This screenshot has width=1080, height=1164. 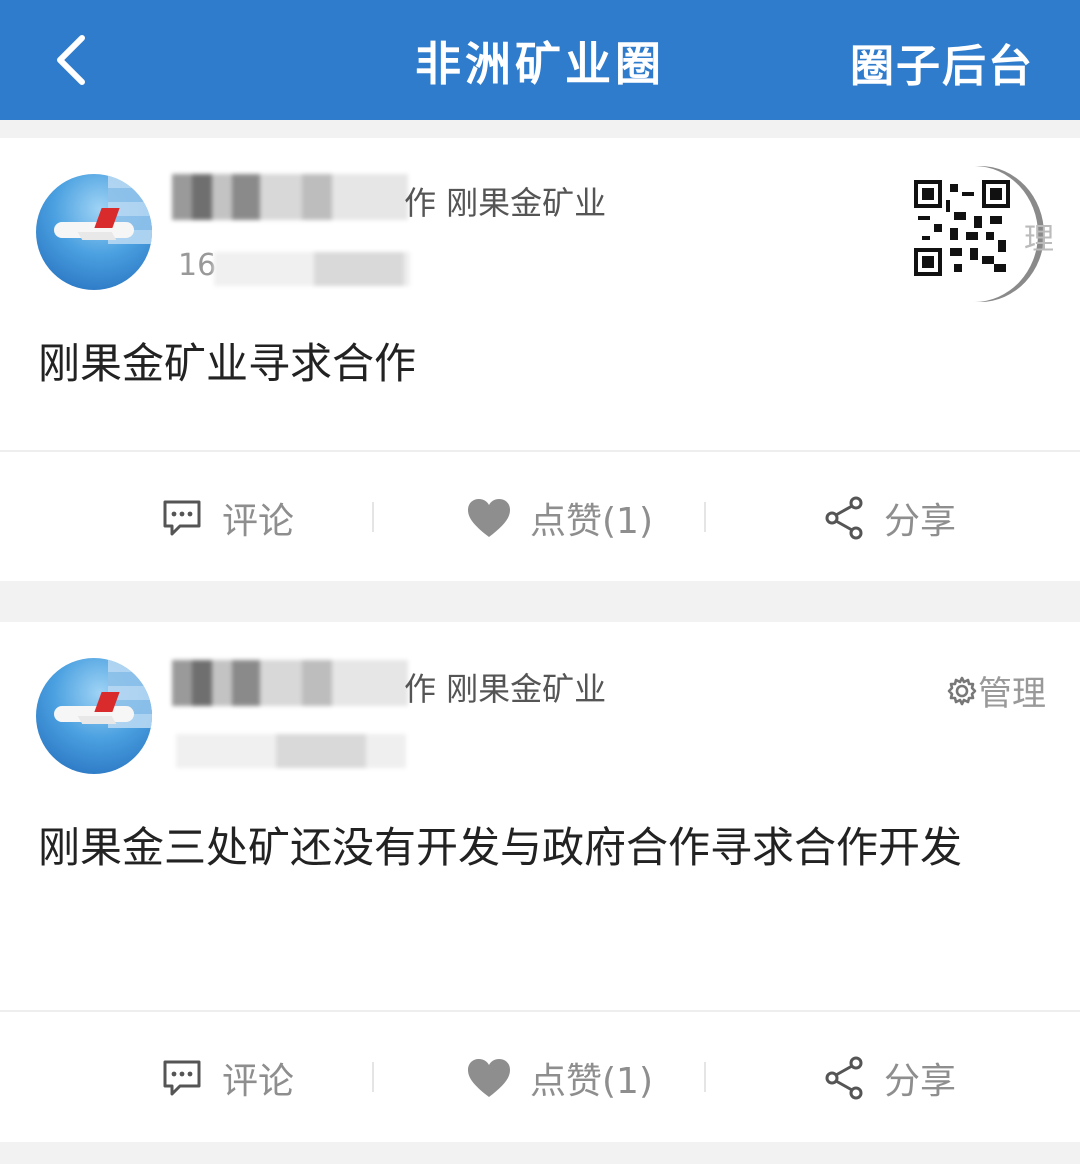 I want to click on manage-button: 管理, so click(x=996, y=690).